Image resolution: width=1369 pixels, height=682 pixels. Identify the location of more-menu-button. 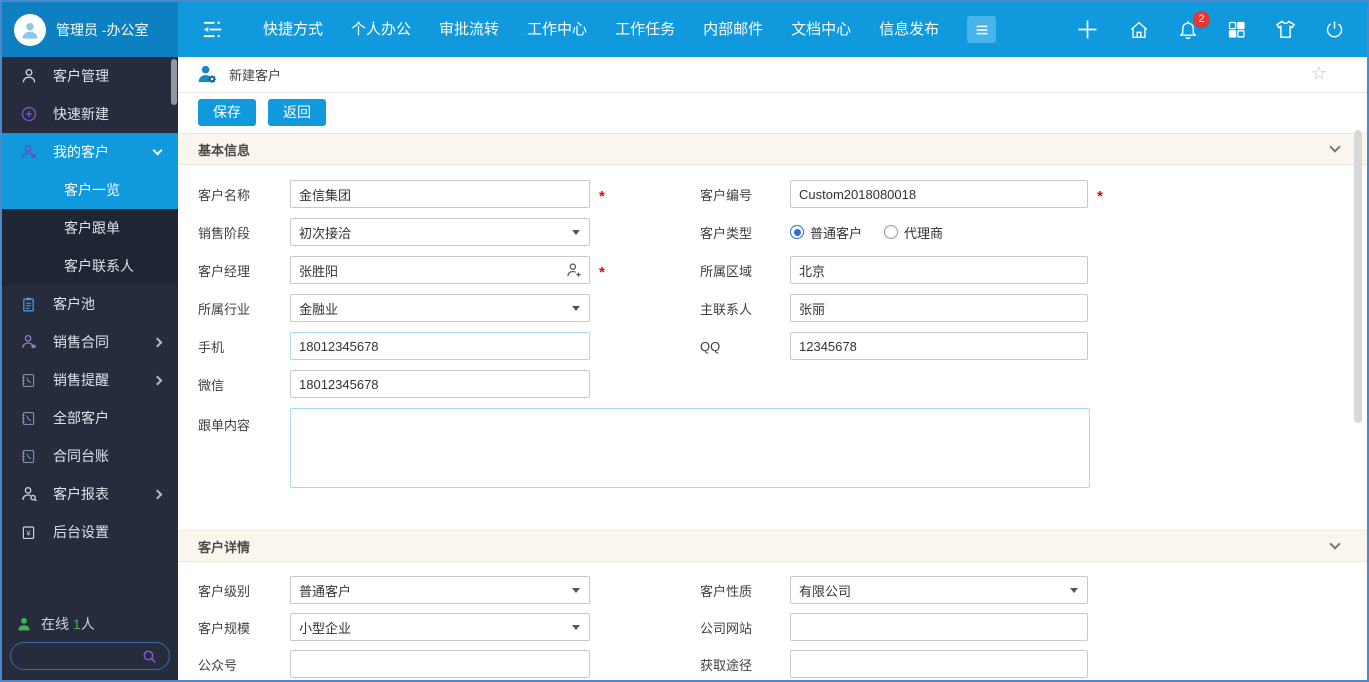
(982, 29).